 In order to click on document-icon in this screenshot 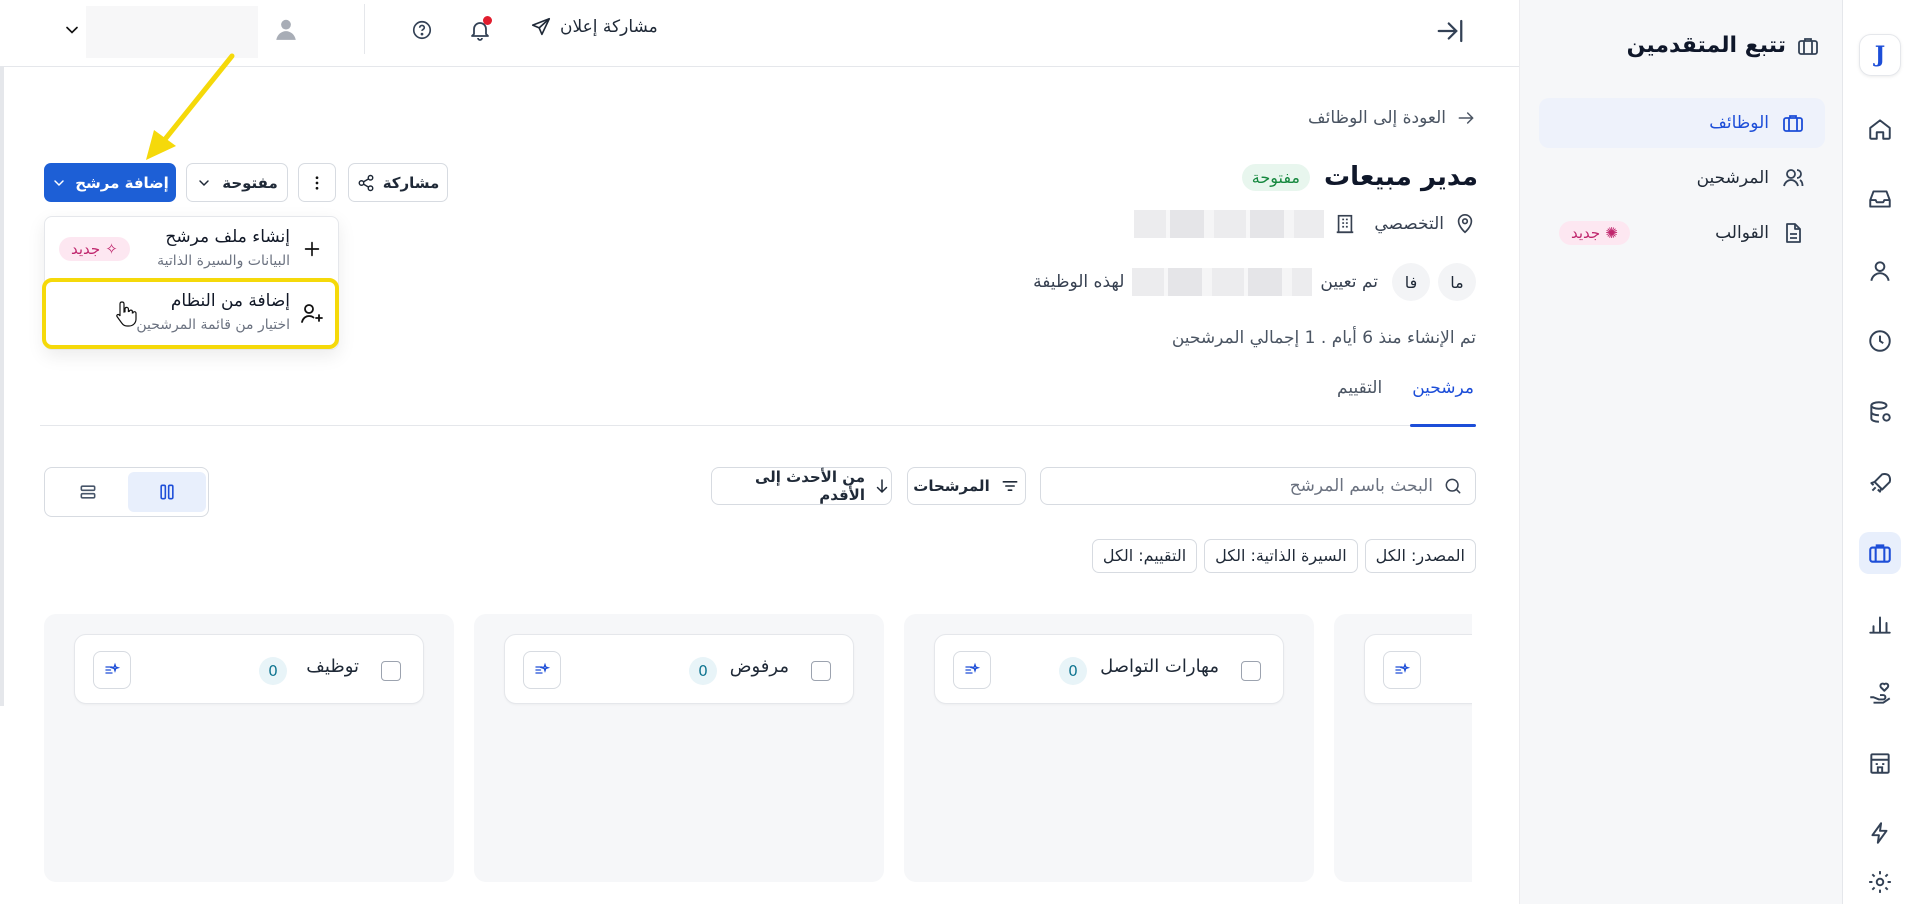, I will do `click(1793, 233)`.